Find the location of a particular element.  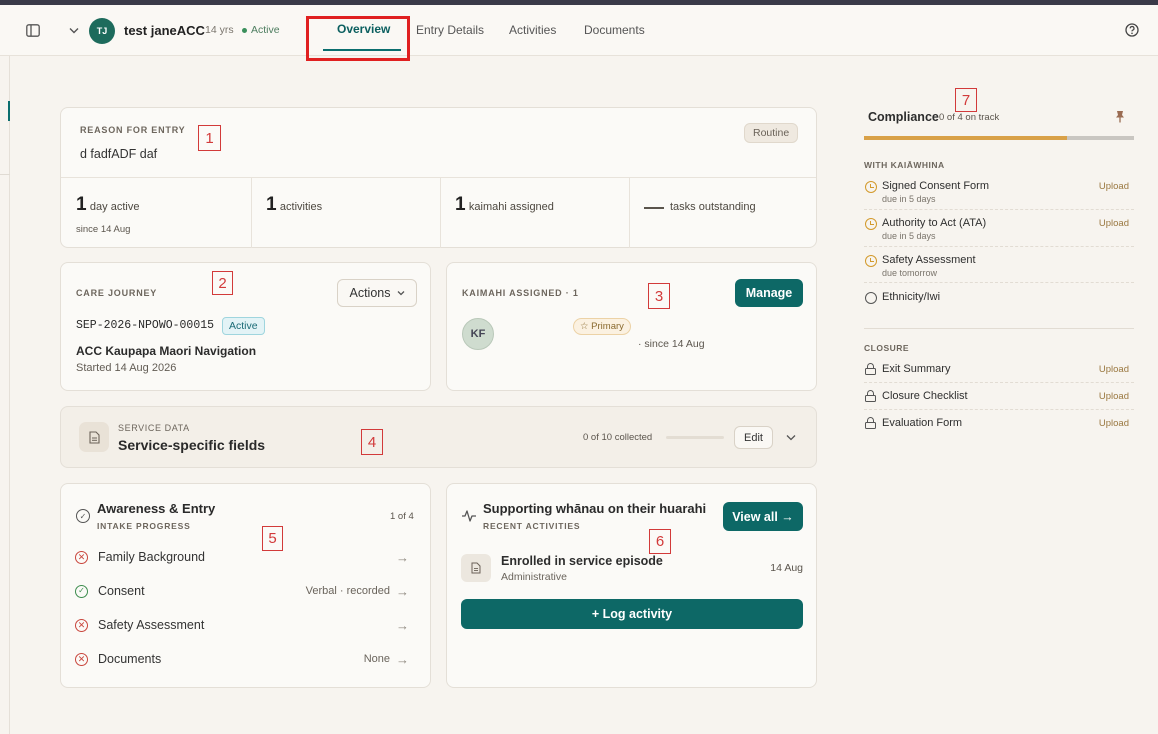

tab-entry-details: Entry Details is located at coordinates (450, 30).